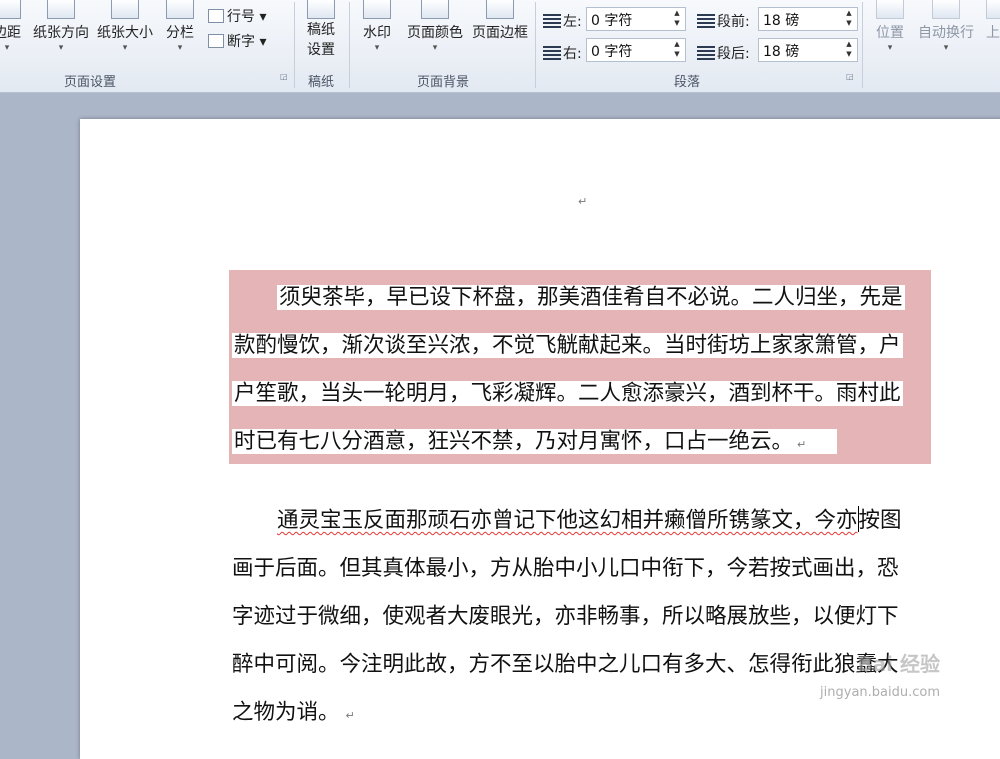  Describe the element at coordinates (583, 201) in the screenshot. I see `empty-paragraph-mark: ↵` at that location.